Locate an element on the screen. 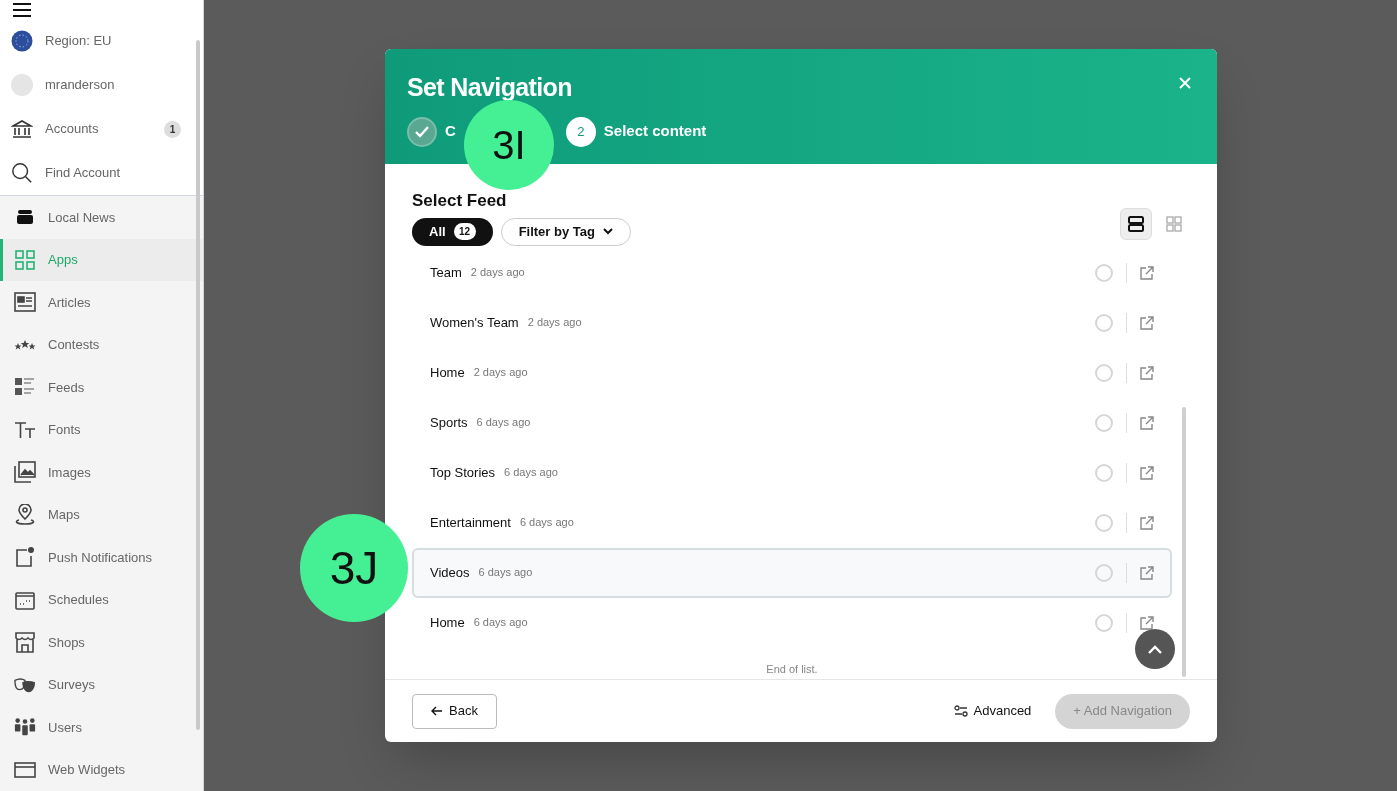 This screenshot has width=1397, height=791. filter-chip: All 12 is located at coordinates (452, 231).